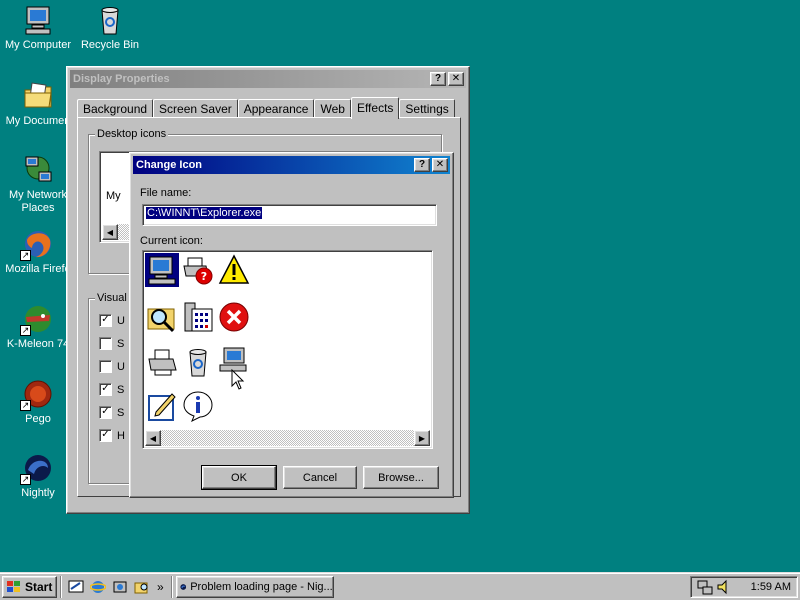 The width and height of the screenshot is (800, 600). Describe the element at coordinates (13, 586) in the screenshot. I see `windows-logo-icon` at that location.